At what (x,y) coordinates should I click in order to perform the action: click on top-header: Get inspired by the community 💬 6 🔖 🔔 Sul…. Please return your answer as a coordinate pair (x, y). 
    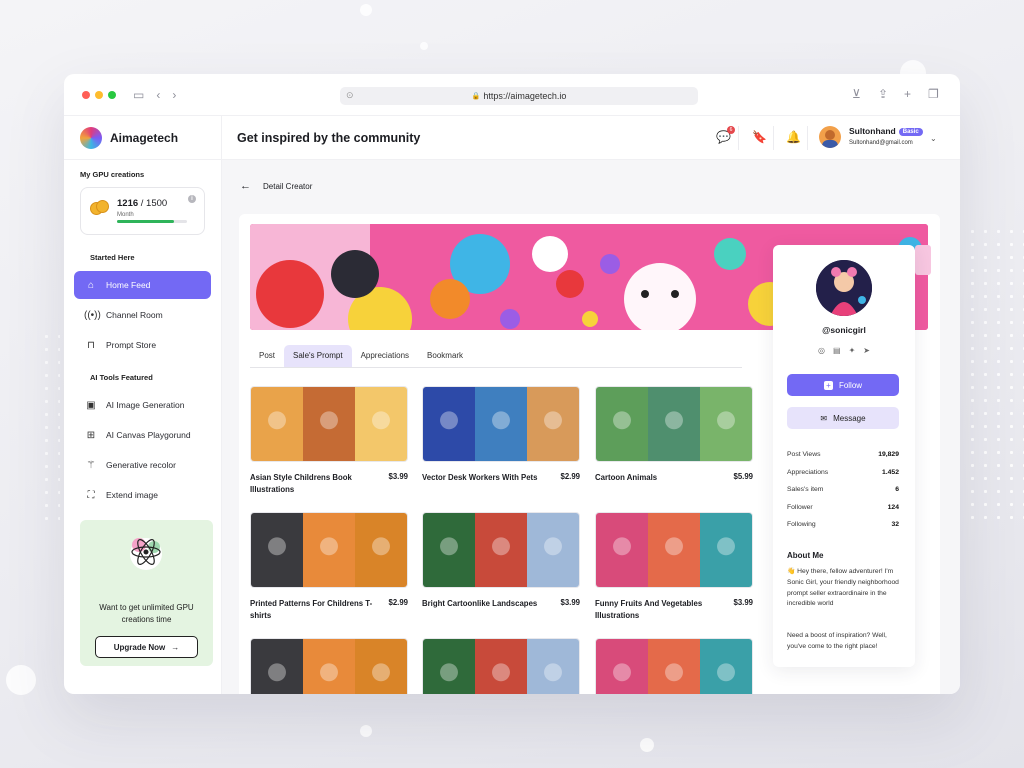
    Looking at the image, I should click on (591, 138).